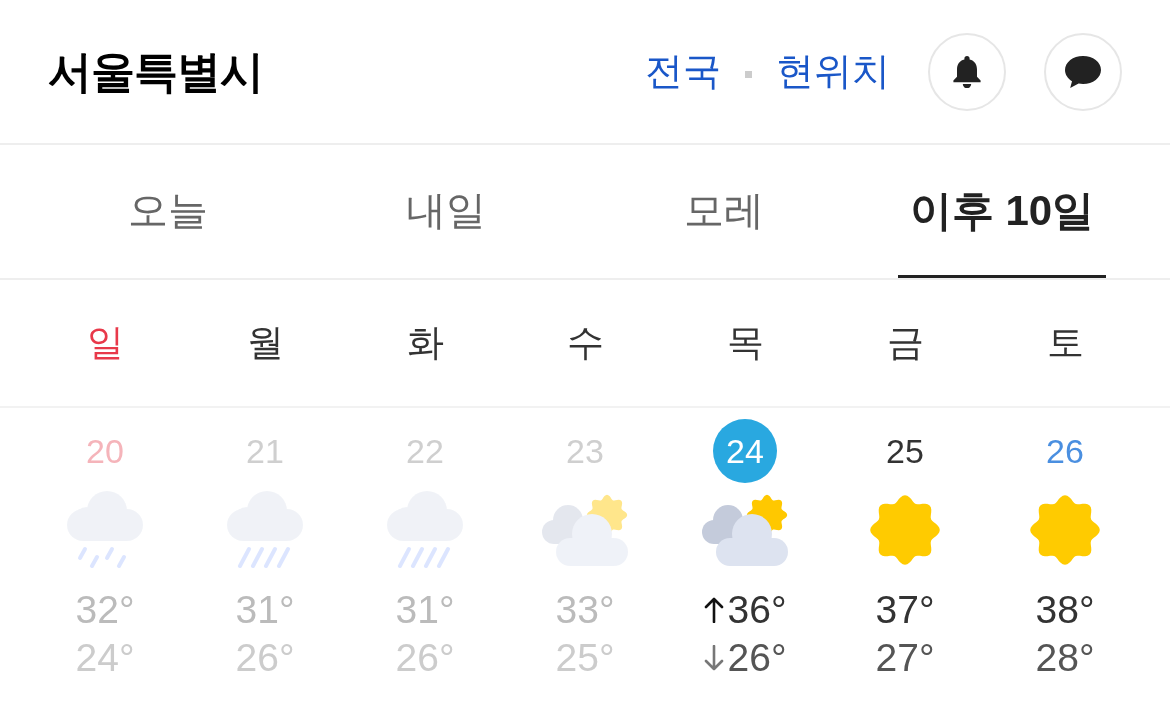  Describe the element at coordinates (1065, 609) in the screenshot. I see `high-temperature: 38°` at that location.